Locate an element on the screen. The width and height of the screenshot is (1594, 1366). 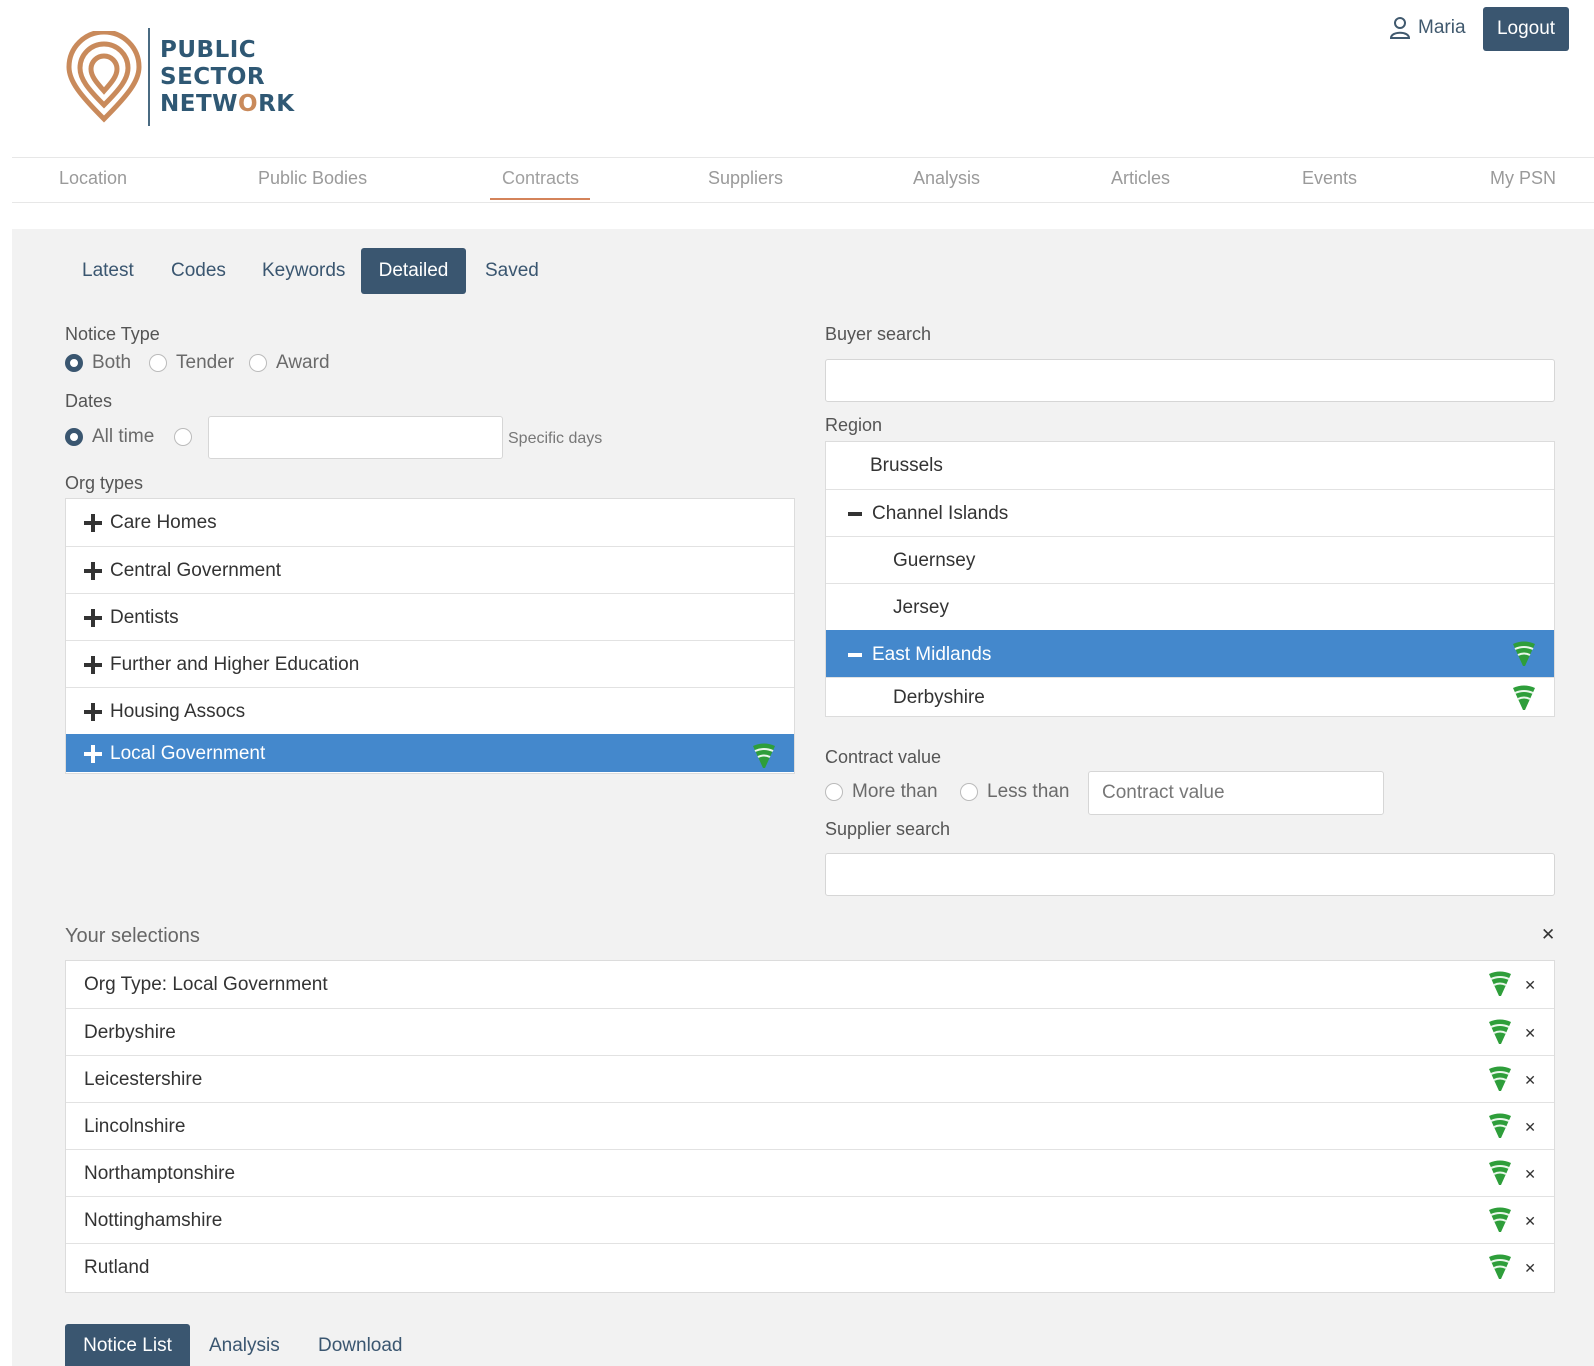
pin-logo-icon is located at coordinates (104, 77).